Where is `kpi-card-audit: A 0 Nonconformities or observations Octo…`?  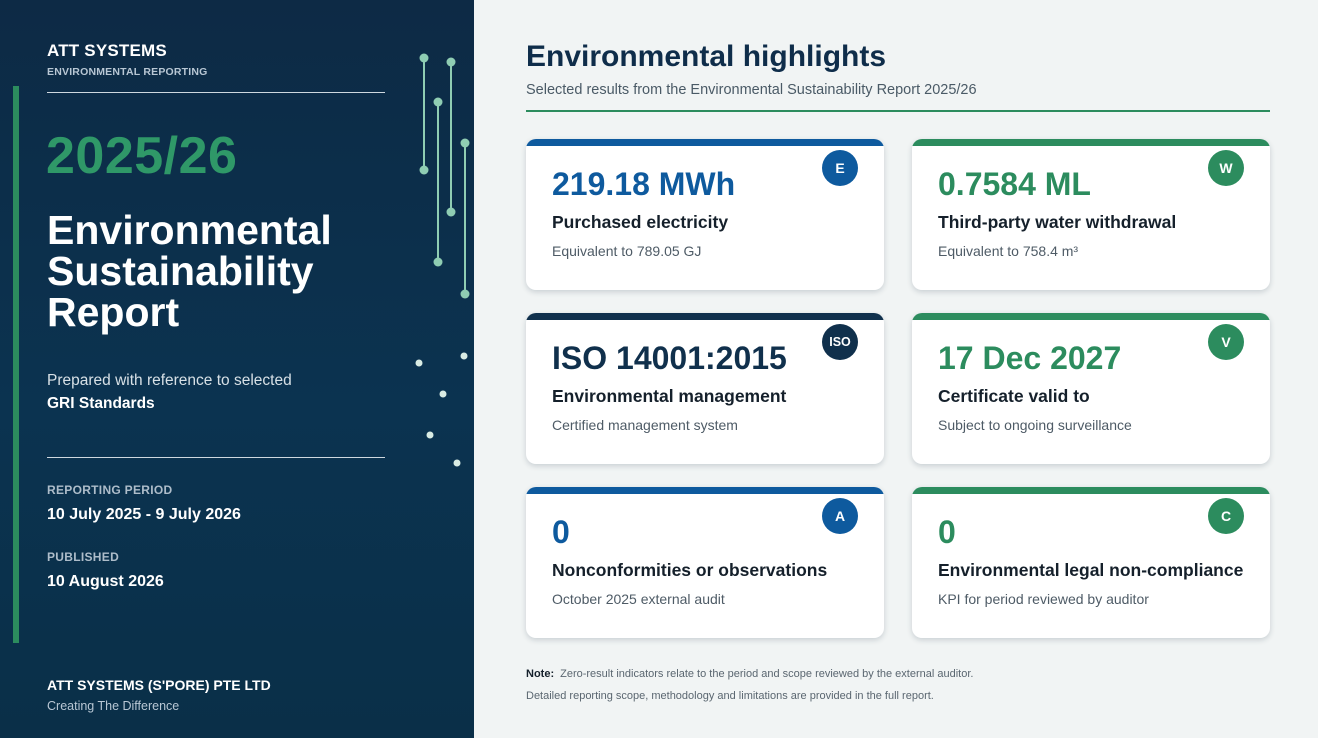
kpi-card-audit: A 0 Nonconformities or observations Octo… is located at coordinates (705, 562).